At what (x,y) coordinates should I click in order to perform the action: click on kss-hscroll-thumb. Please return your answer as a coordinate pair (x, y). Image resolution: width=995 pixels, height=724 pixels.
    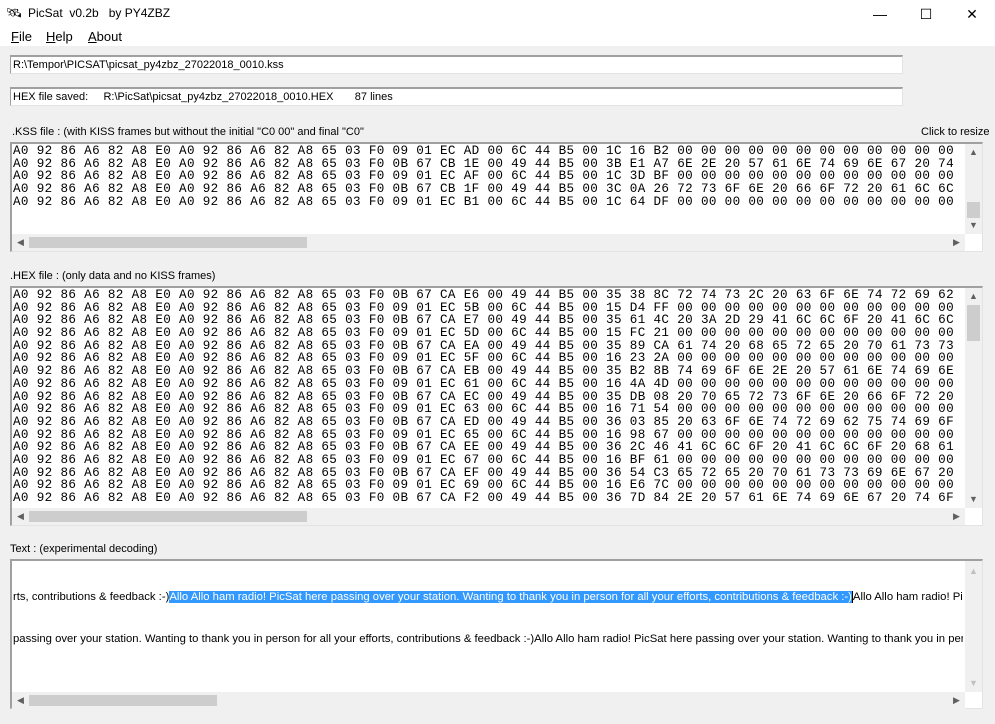
    Looking at the image, I should click on (168, 242).